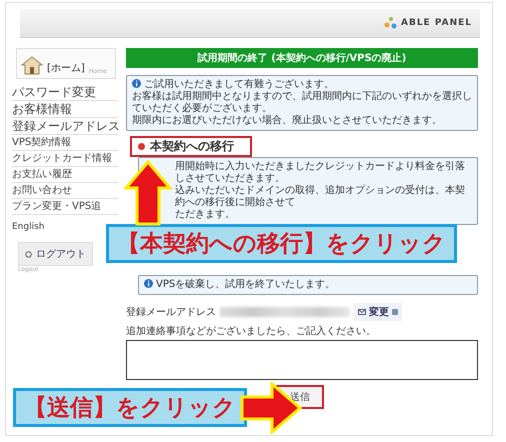  I want to click on notice-text: ただきます。, so click(205, 214).